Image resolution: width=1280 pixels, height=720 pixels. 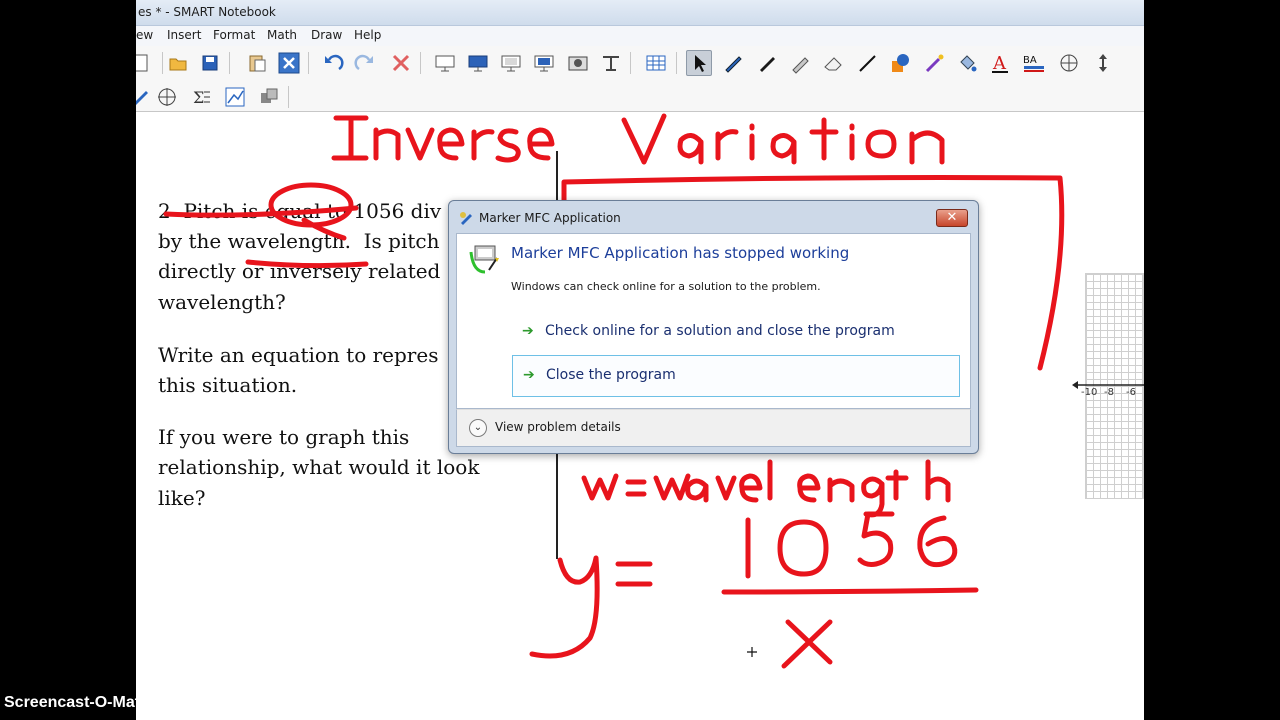 I want to click on ink-title-r2, so click(x=727, y=145).